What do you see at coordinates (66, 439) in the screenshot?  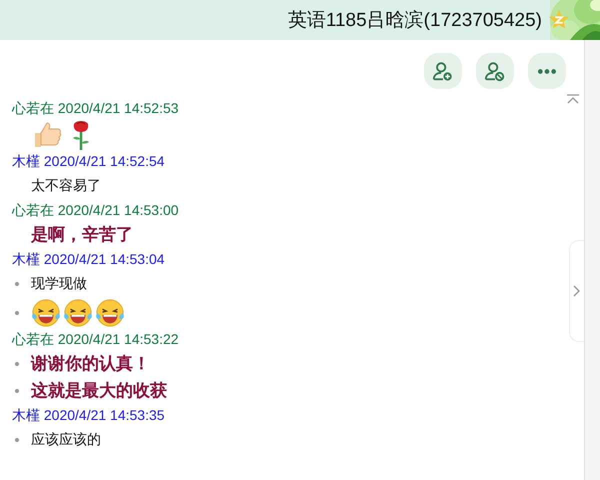 I see `message-text: 应该应该的` at bounding box center [66, 439].